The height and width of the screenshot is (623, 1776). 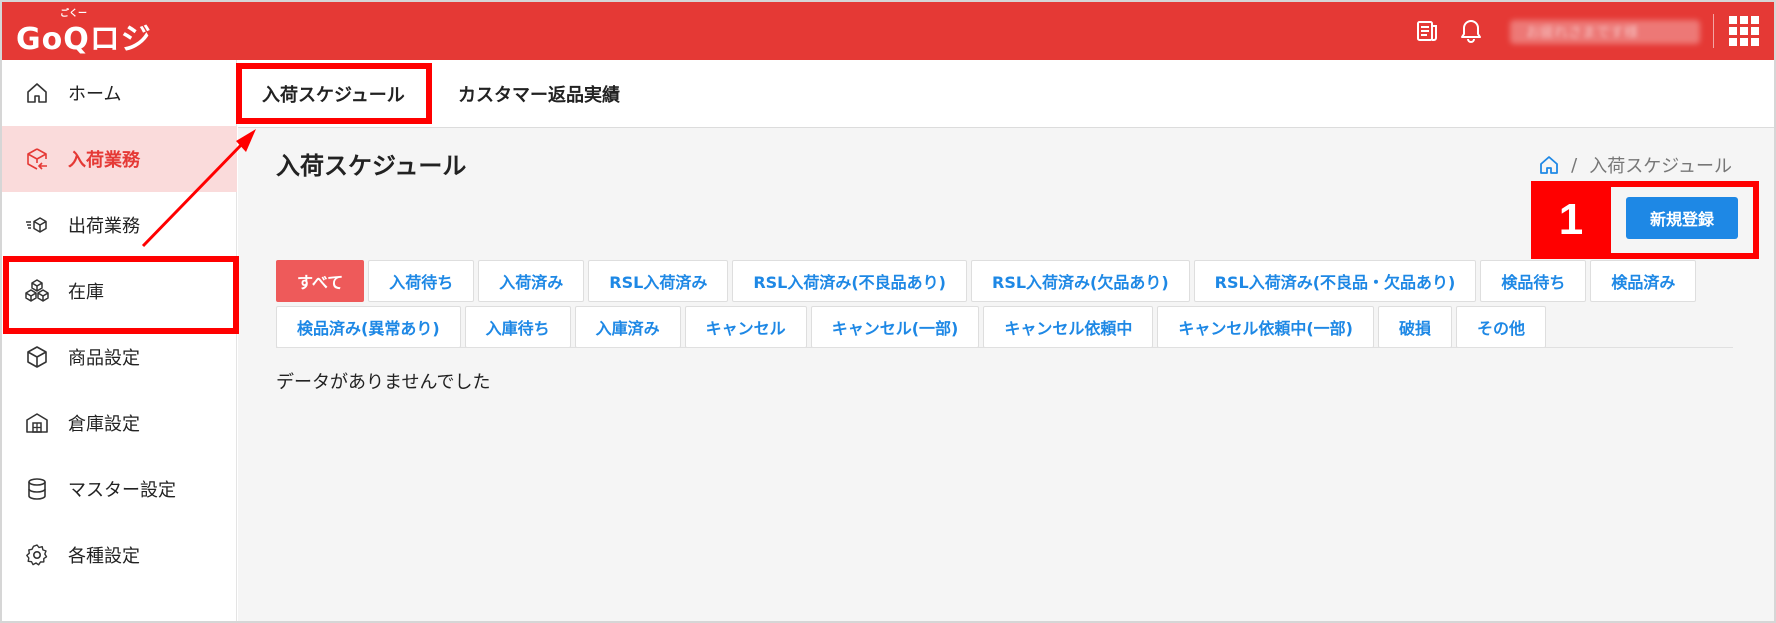 What do you see at coordinates (1414, 327) in the screenshot?
I see `filter-chip: 破損` at bounding box center [1414, 327].